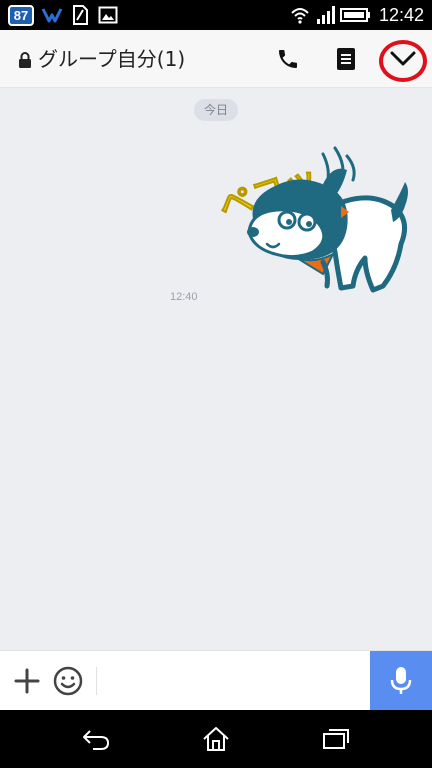  Describe the element at coordinates (184, 297) in the screenshot. I see `message-timestamp: 12:40` at that location.